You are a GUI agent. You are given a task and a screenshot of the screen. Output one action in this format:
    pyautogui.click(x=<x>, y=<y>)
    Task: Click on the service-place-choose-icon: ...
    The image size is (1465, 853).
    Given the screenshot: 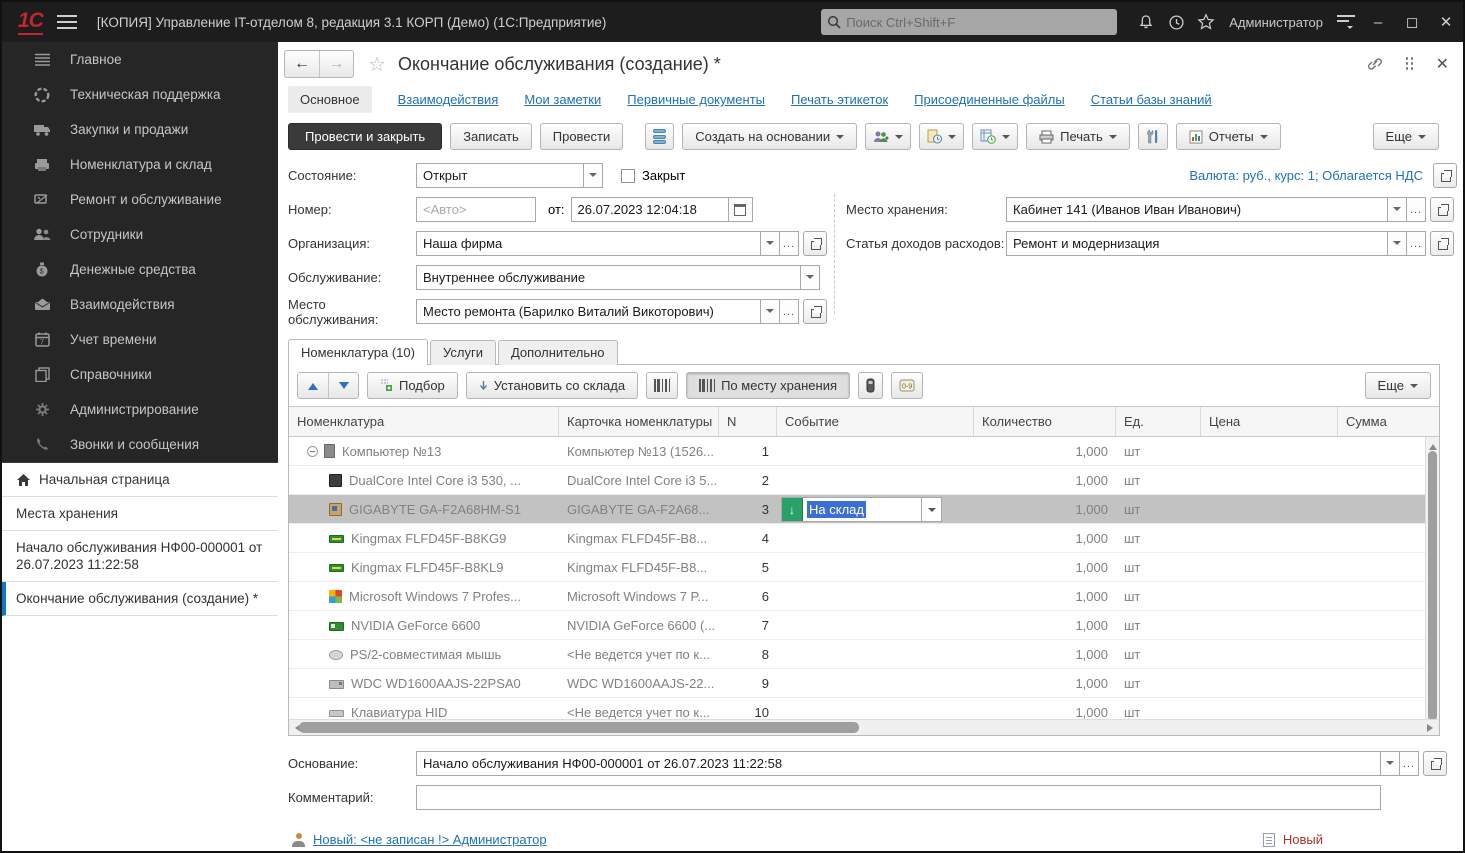 What is the action you would take?
    pyautogui.click(x=789, y=311)
    